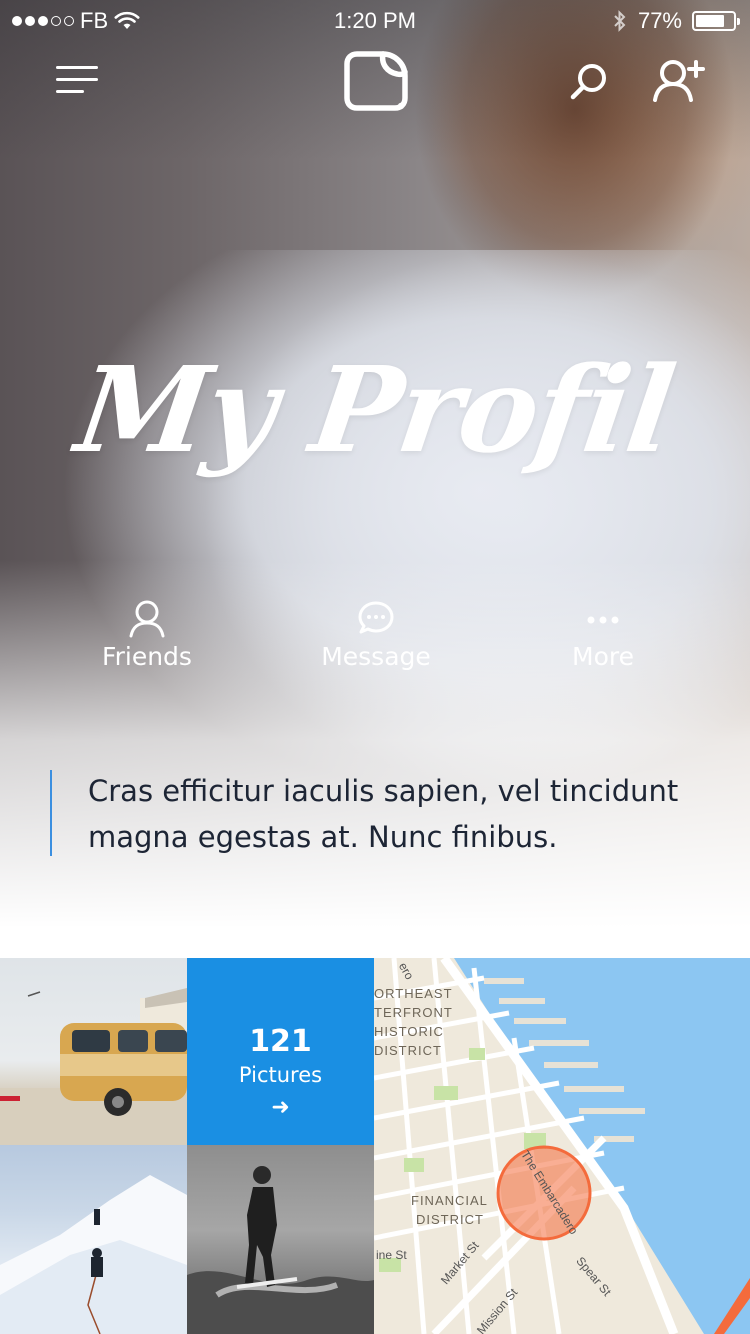  I want to click on map-label-historic: HISTORIC, so click(409, 1031).